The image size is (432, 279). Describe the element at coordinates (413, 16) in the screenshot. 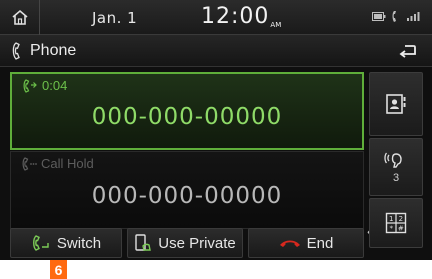

I see `signal-icon` at that location.